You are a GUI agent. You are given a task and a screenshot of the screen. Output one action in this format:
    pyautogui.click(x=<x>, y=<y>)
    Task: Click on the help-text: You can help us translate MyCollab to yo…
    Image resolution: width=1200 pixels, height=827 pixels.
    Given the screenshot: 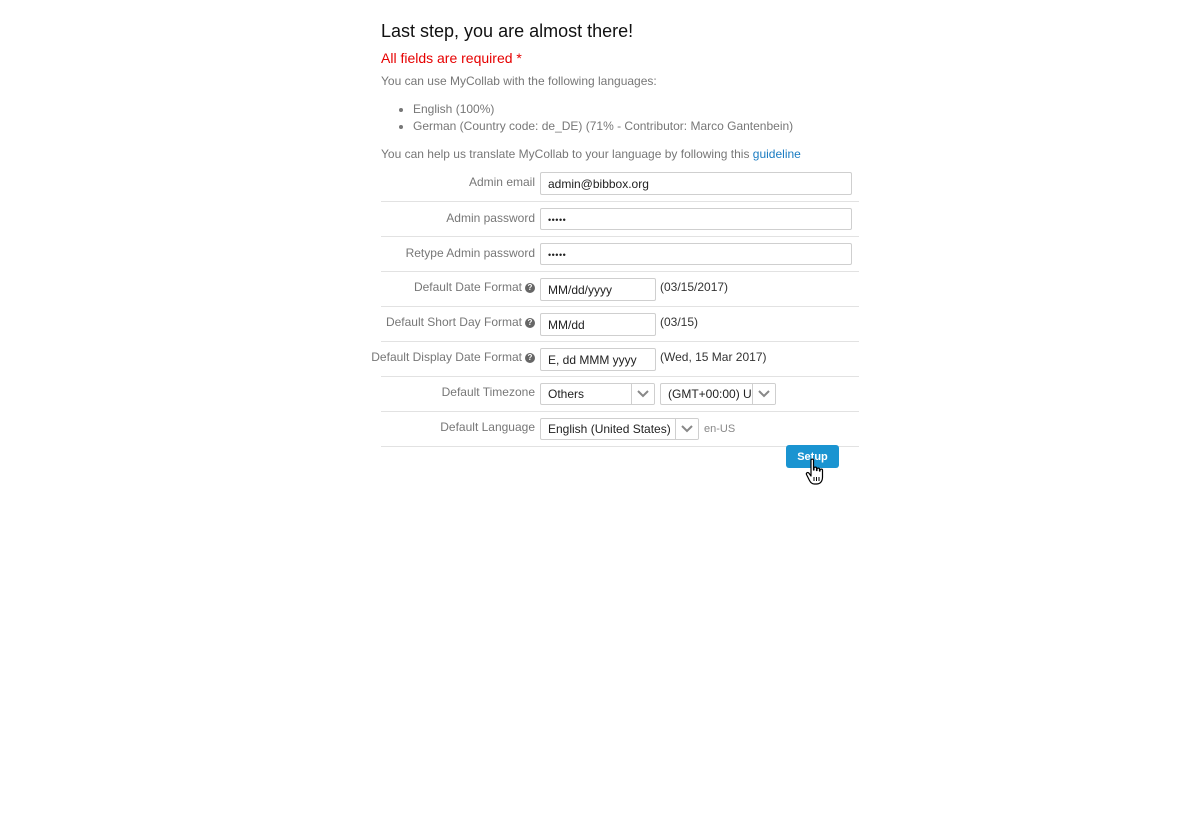 What is the action you would take?
    pyautogui.click(x=565, y=154)
    